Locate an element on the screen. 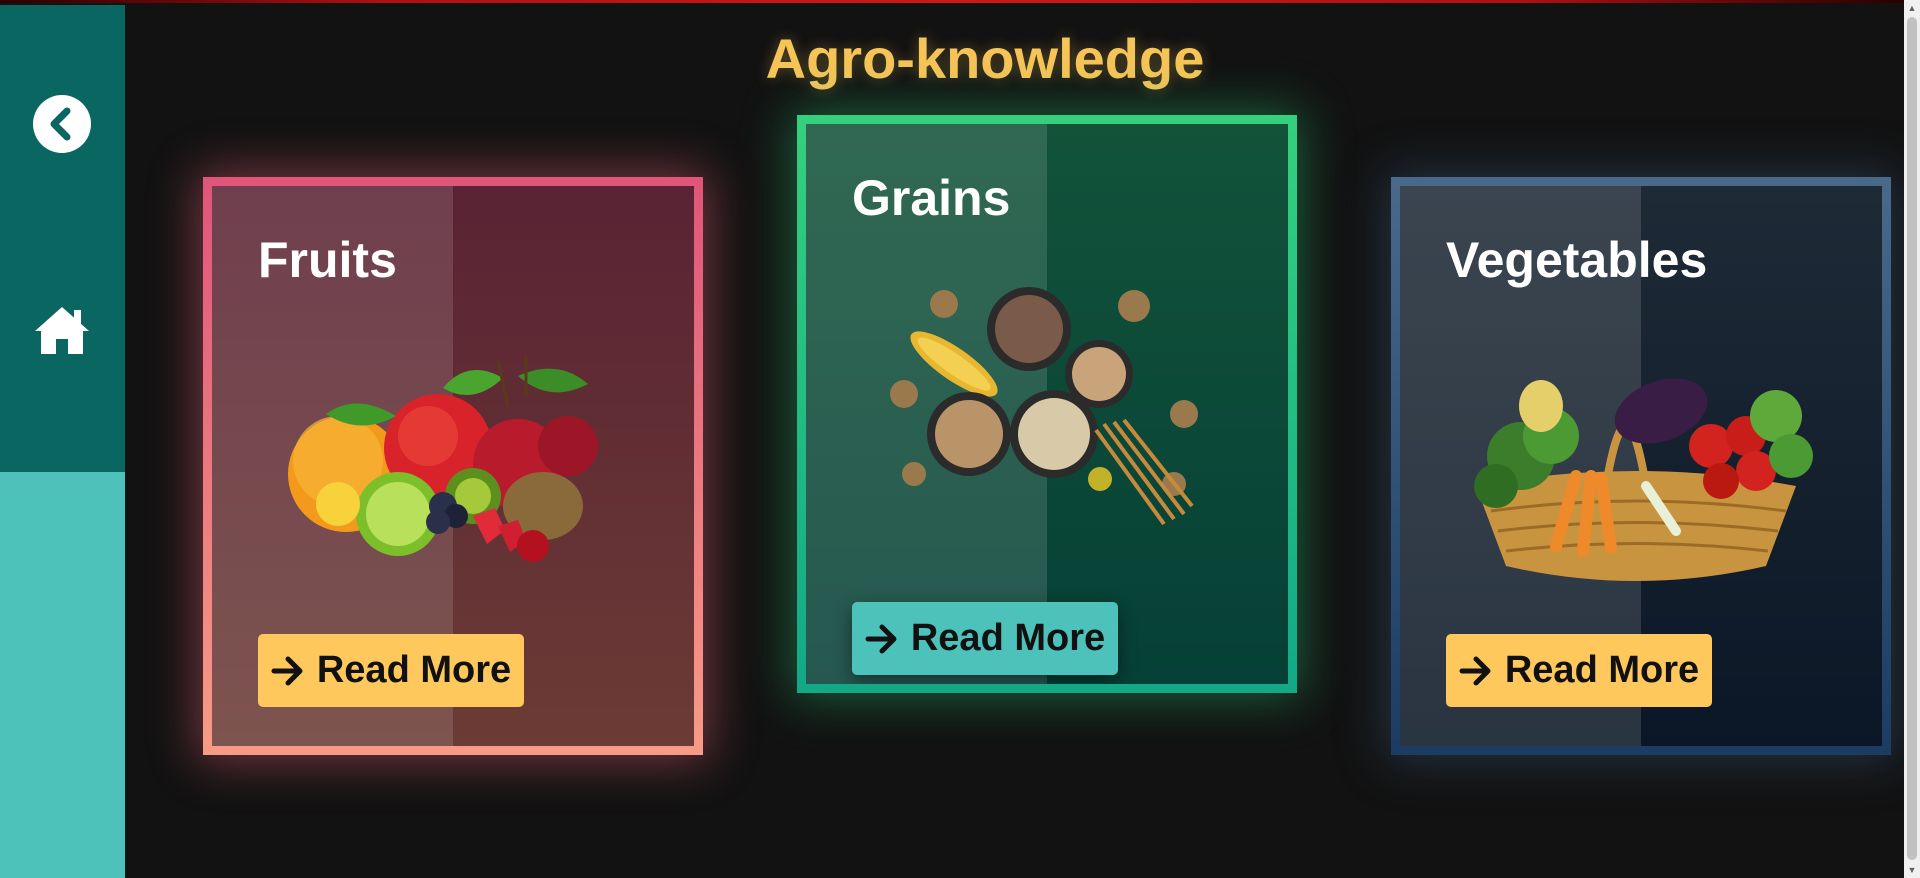 The image size is (1920, 878). top-accent-line is located at coordinates (952, 1).